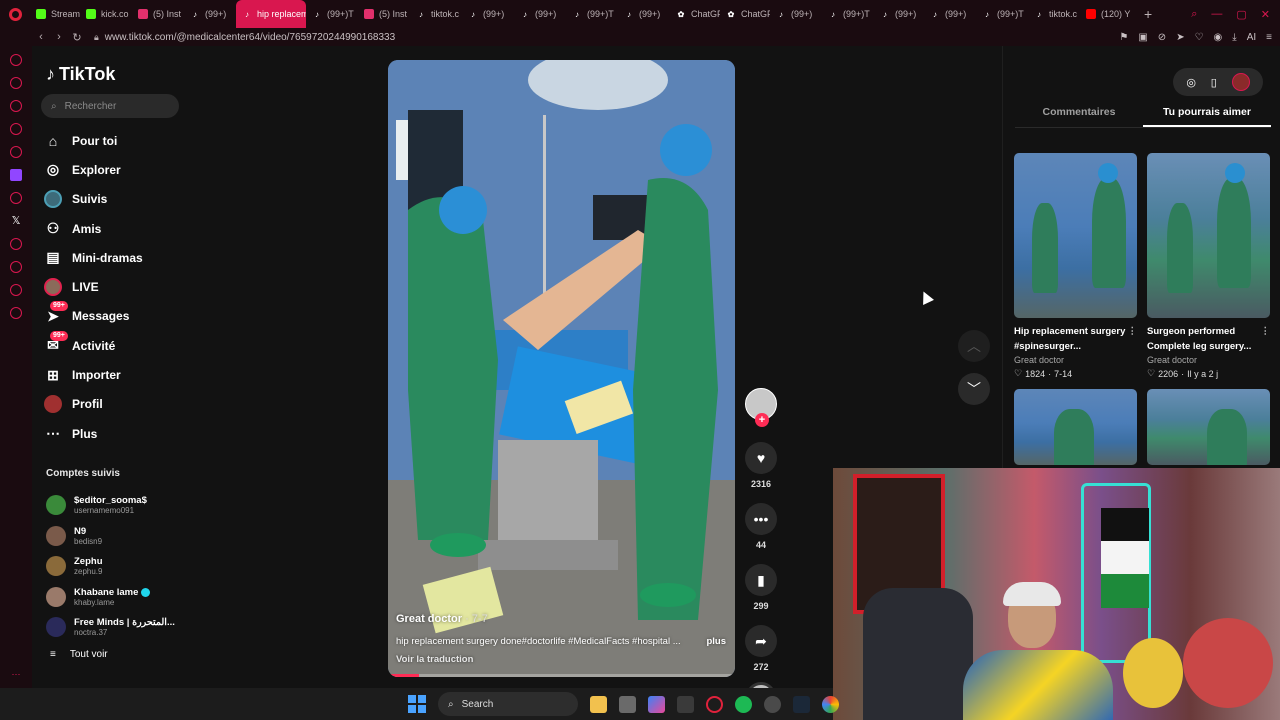  I want to click on bookmark-icon: ⚑, so click(1123, 37).